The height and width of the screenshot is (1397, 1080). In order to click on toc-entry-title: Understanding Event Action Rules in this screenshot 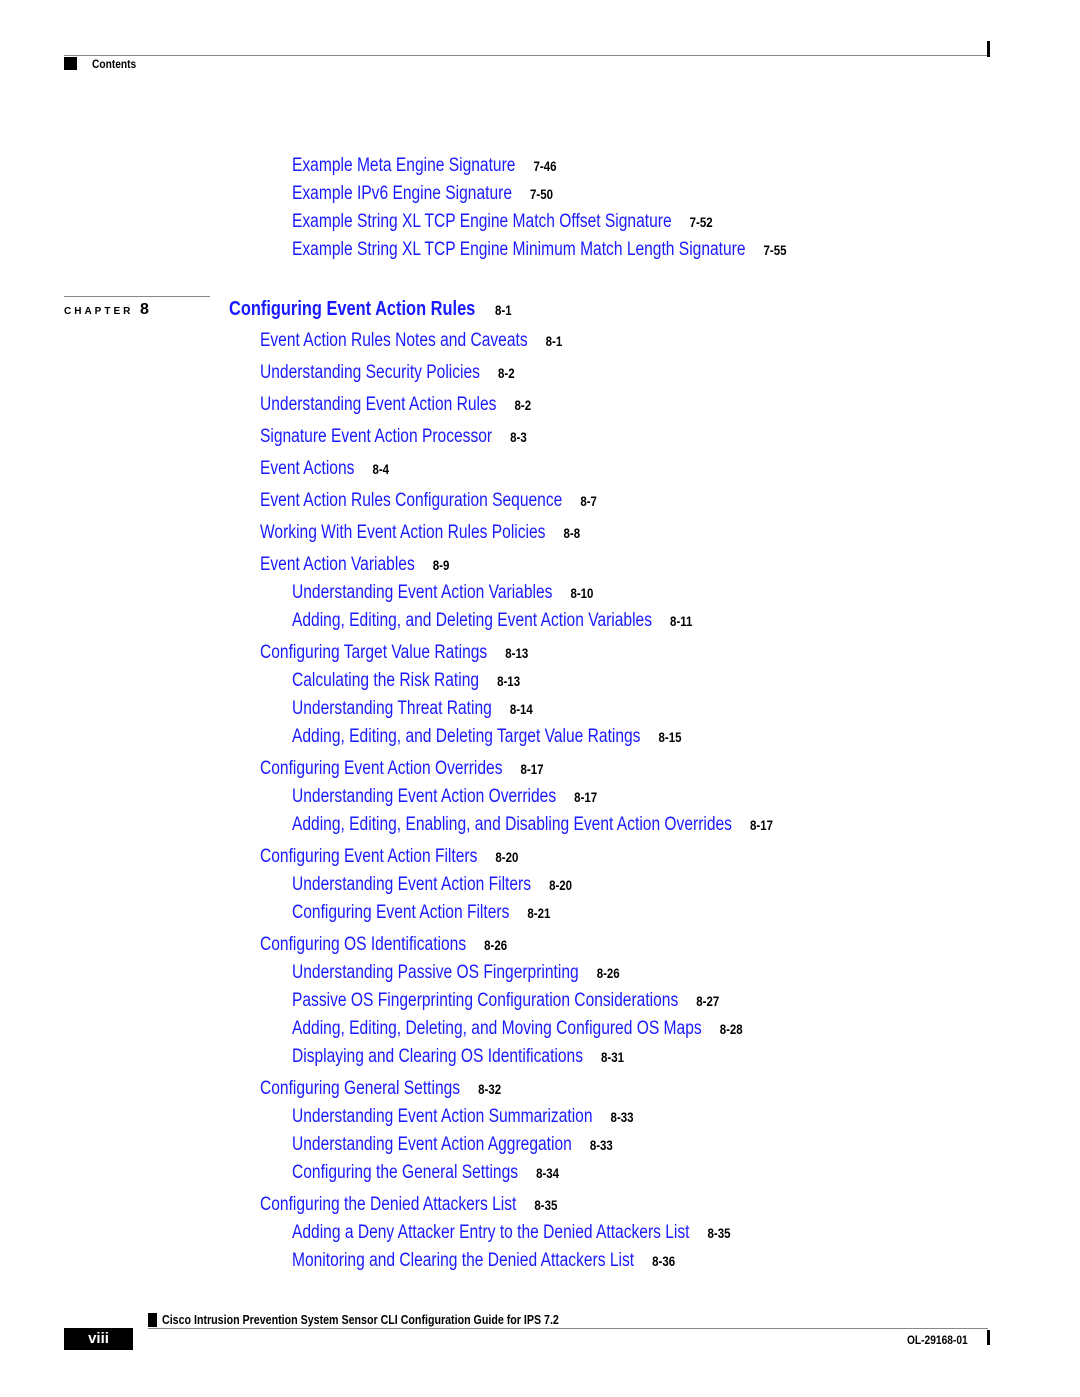, I will do `click(378, 404)`.